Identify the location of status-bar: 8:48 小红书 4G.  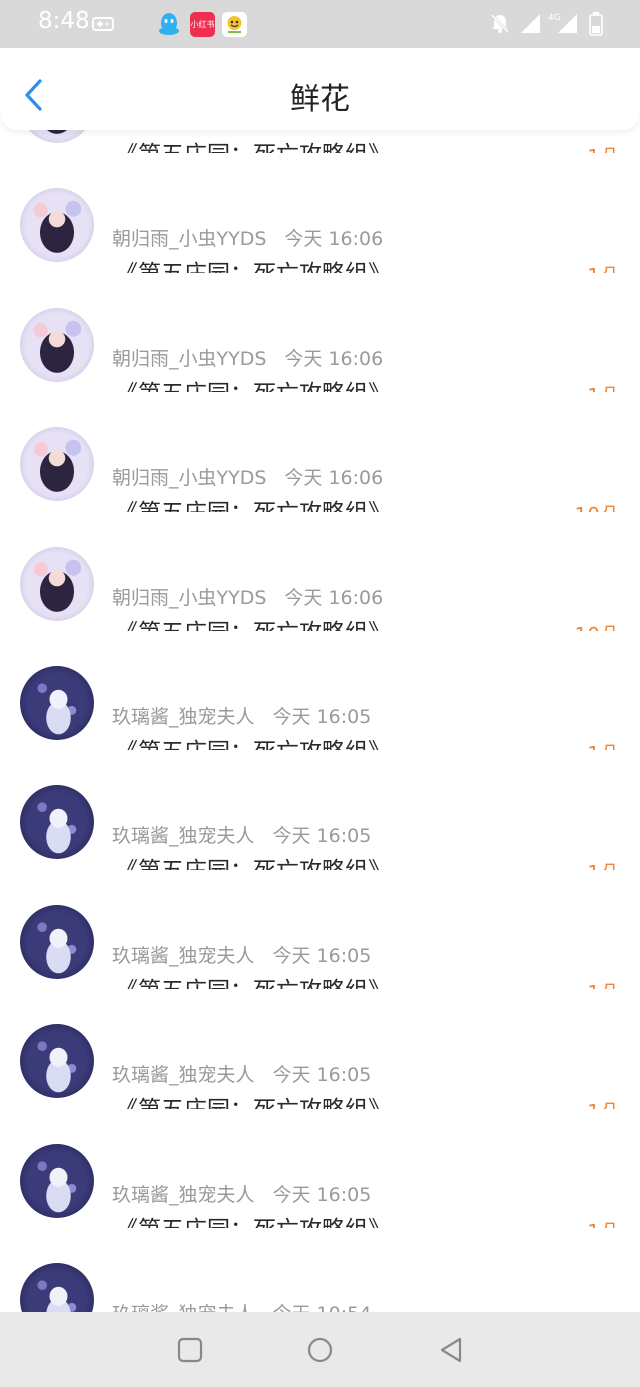
(320, 24).